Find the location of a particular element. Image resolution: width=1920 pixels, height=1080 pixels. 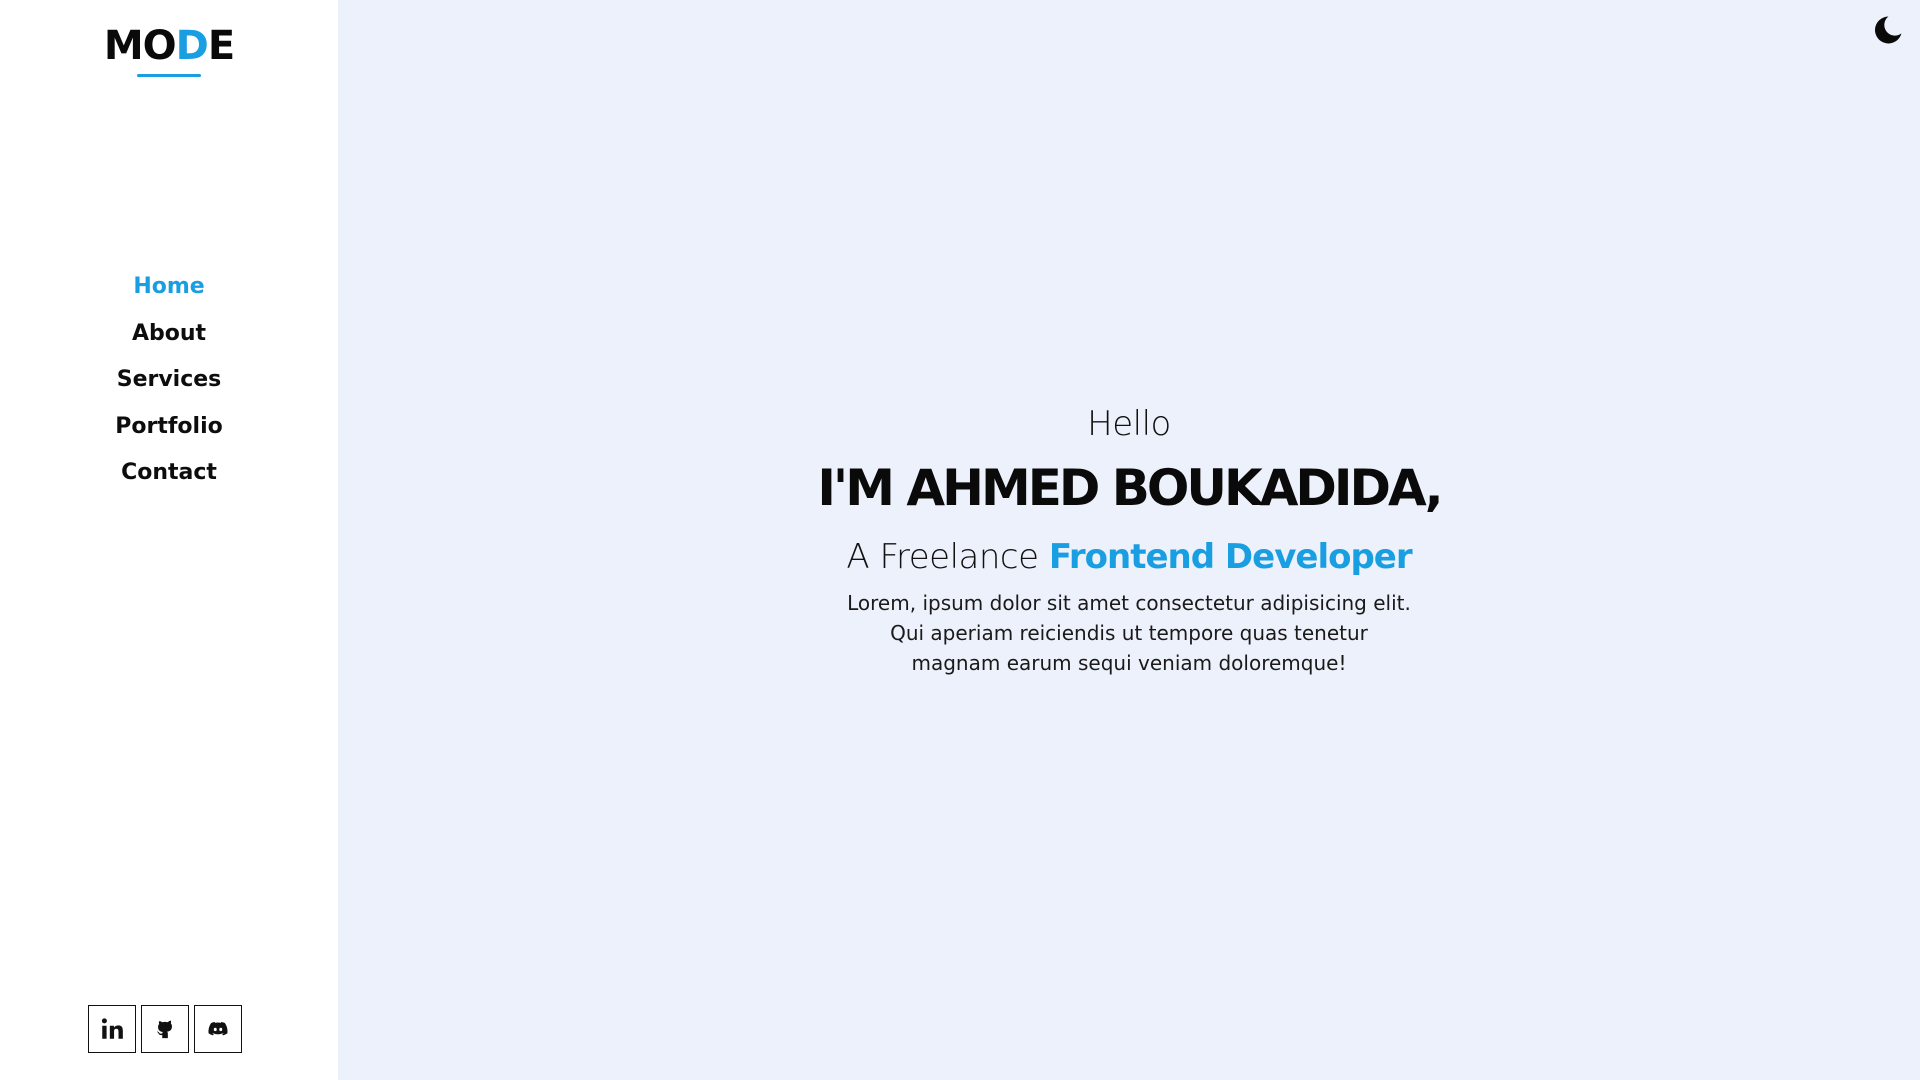

nav-item-contact: Contact is located at coordinates (169, 477).